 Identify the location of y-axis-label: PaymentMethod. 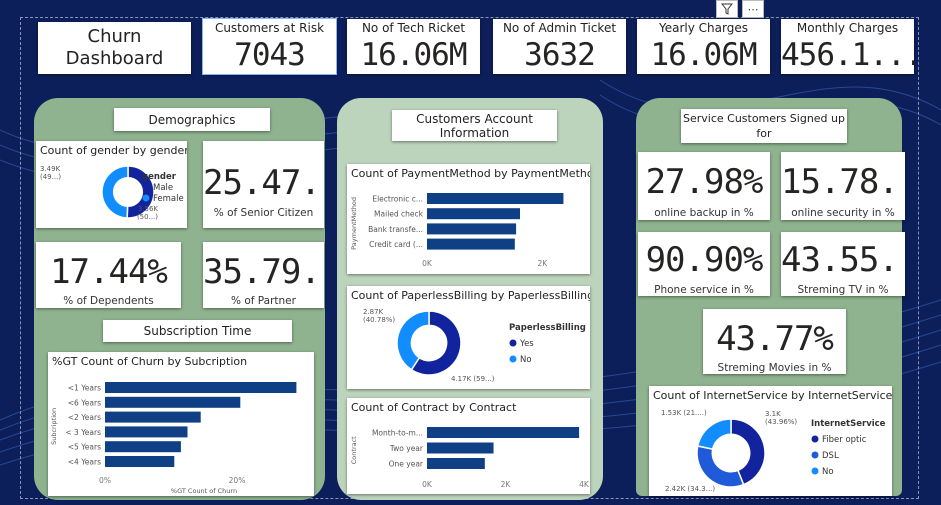
(354, 223).